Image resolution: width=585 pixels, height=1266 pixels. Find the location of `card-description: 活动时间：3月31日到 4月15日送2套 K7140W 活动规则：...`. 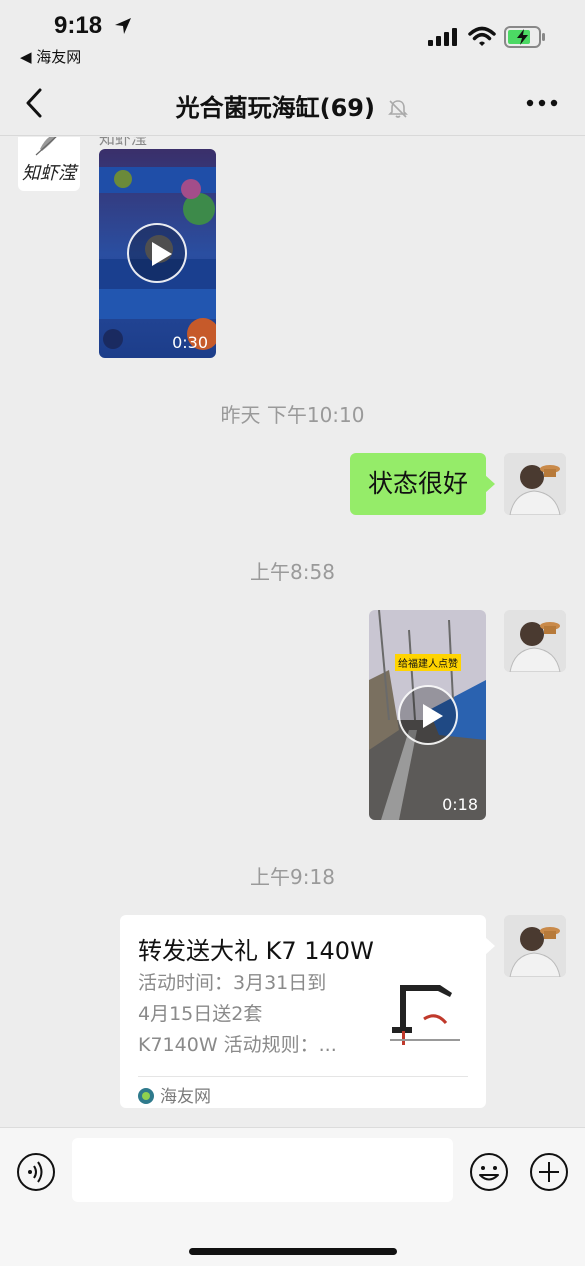

card-description: 活动时间：3月31日到 4月15日送2套 K7140W 活动规则：... is located at coordinates (256, 1014).